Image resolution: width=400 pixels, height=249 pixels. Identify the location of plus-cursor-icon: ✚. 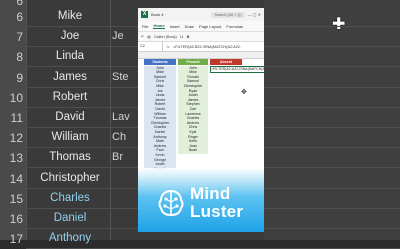
(339, 24).